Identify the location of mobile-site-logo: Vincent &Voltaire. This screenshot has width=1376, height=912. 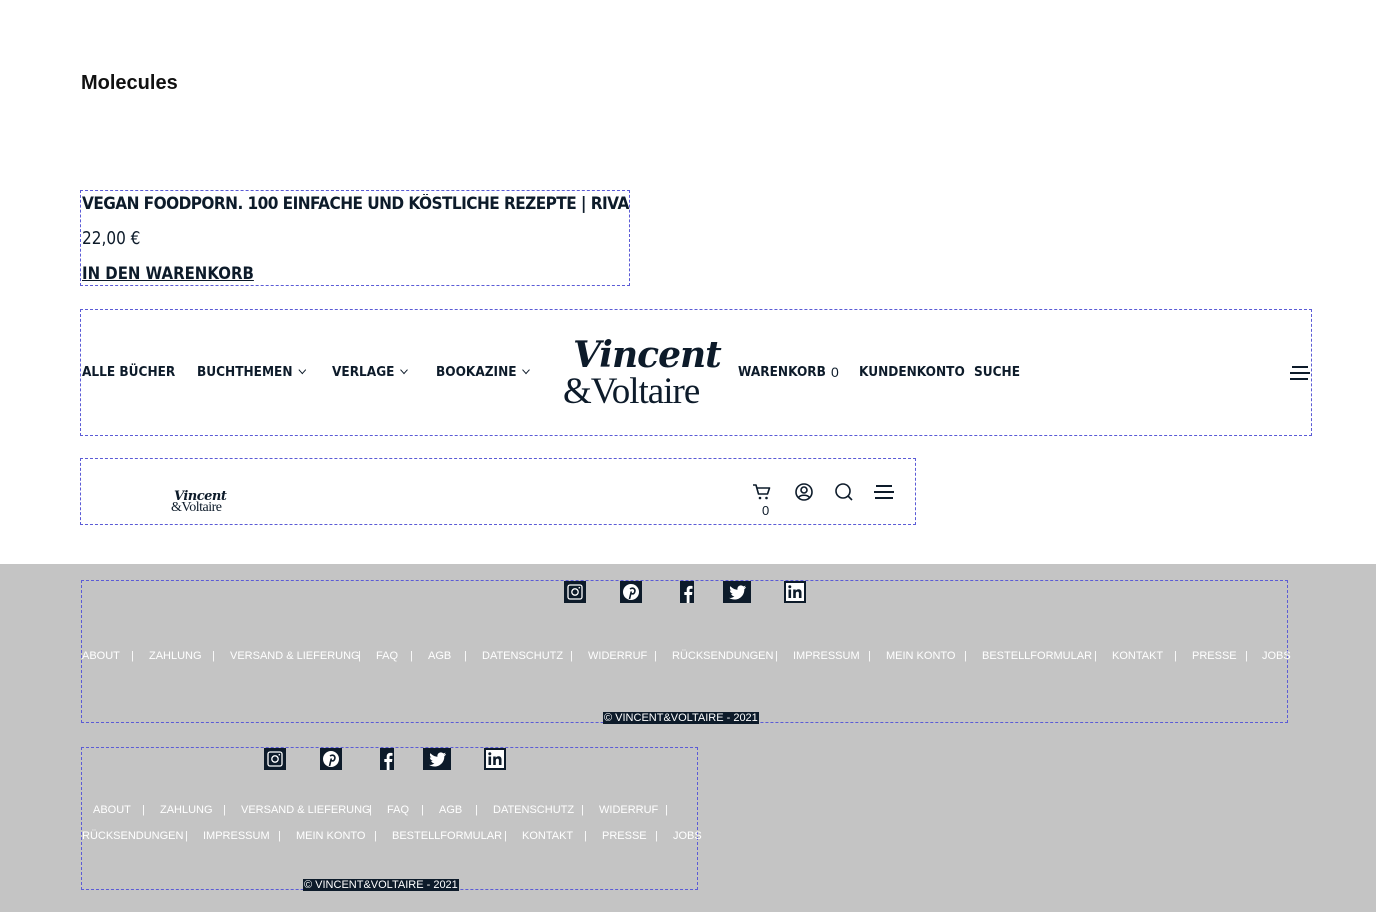
(199, 503).